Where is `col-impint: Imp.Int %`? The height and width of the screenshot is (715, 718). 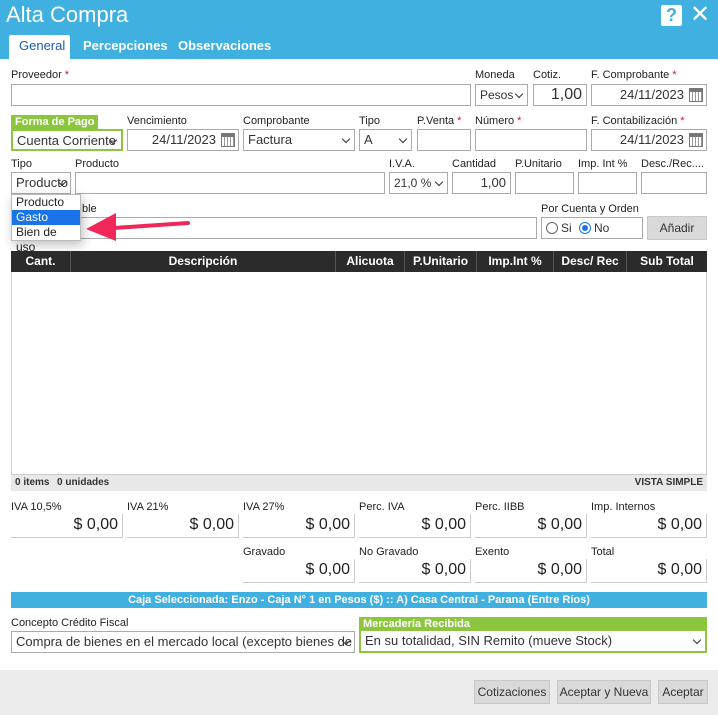
col-impint: Imp.Int % is located at coordinates (515, 261).